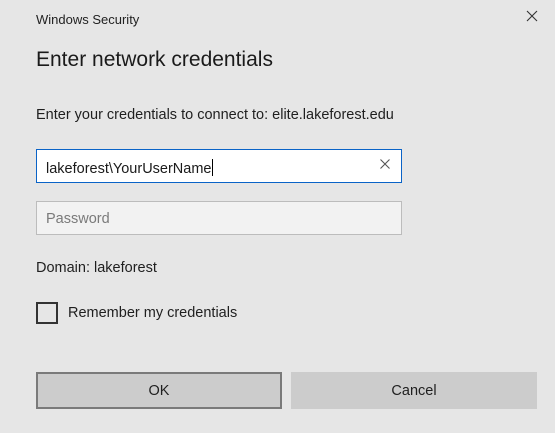 The width and height of the screenshot is (555, 433). Describe the element at coordinates (154, 59) in the screenshot. I see `dialog-heading: Enter network credentials` at that location.